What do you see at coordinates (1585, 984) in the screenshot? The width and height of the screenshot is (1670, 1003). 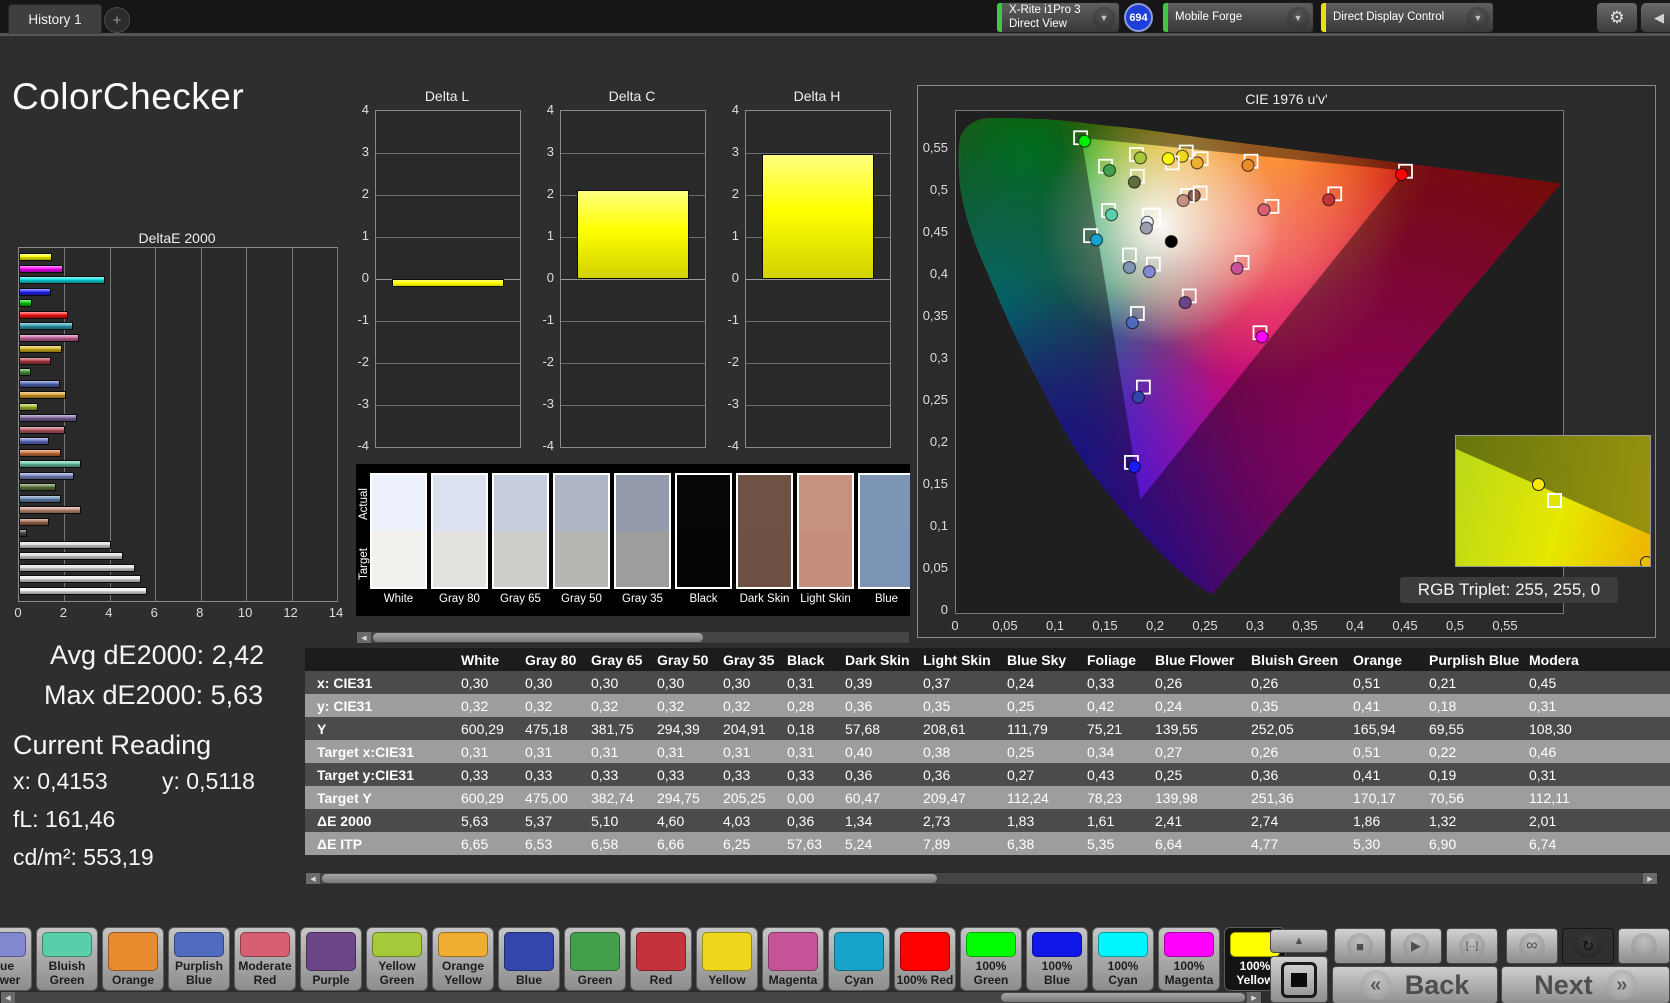 I see `next-button: Next »` at bounding box center [1585, 984].